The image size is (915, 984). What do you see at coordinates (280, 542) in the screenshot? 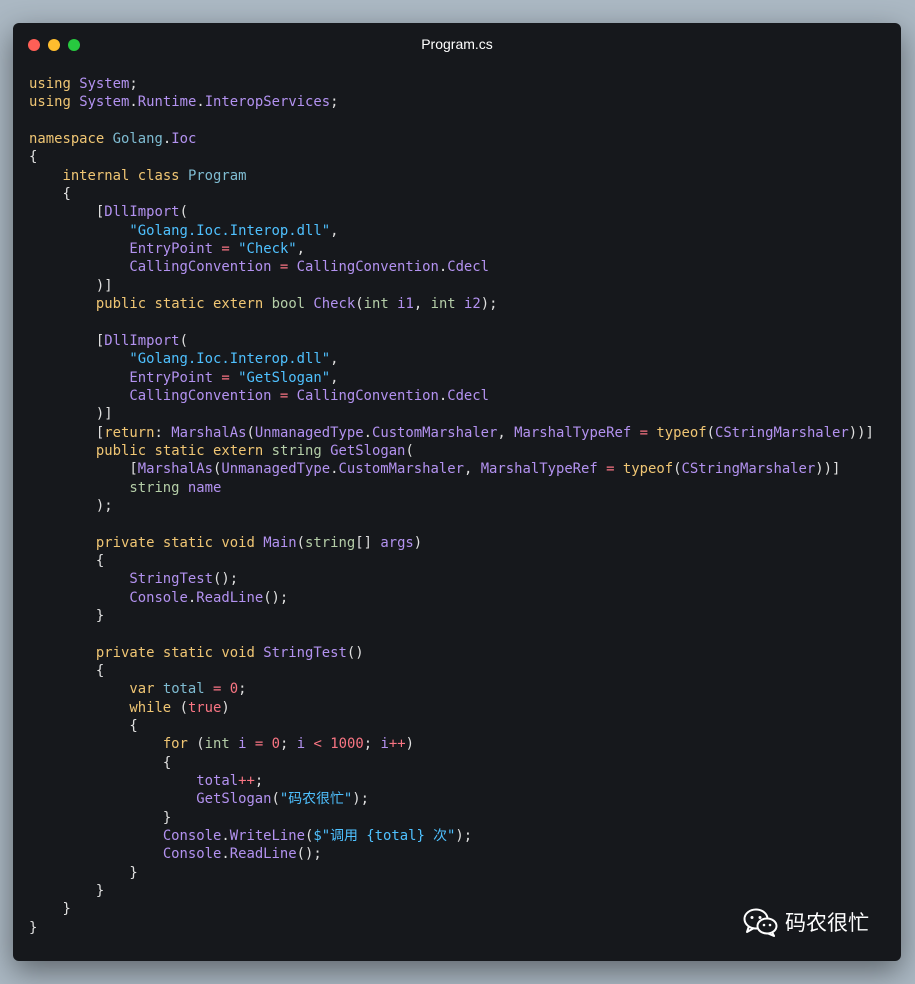
I see `code-token: Main` at bounding box center [280, 542].